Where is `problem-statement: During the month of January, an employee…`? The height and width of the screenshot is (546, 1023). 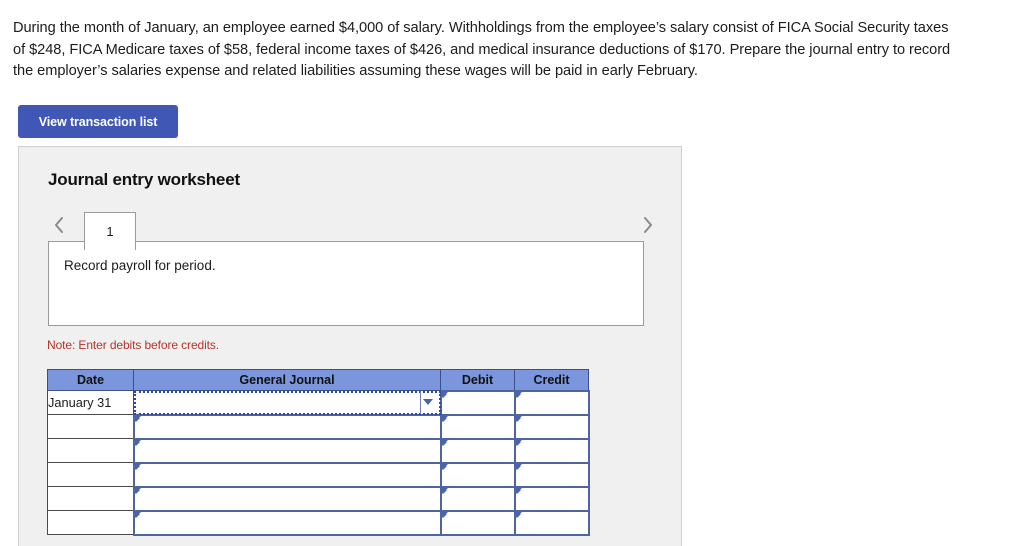 problem-statement: During the month of January, an employee… is located at coordinates (482, 49).